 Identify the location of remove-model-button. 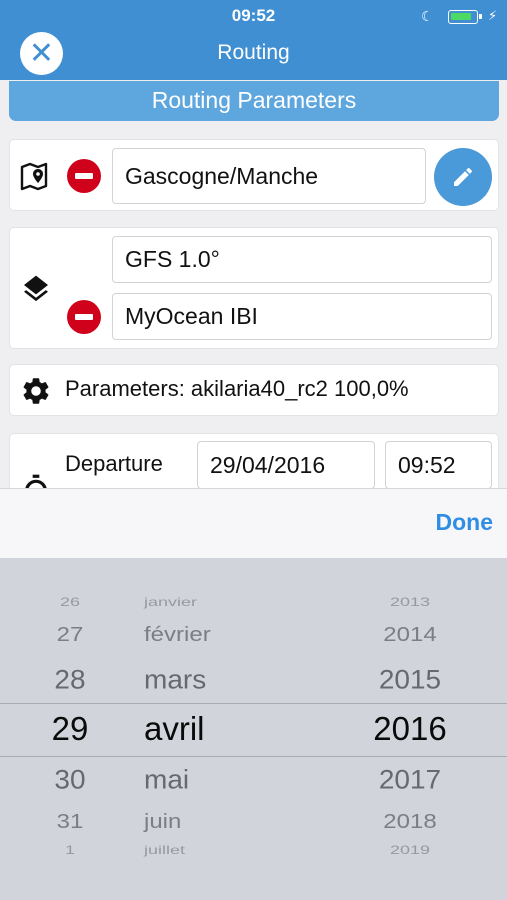
(84, 317).